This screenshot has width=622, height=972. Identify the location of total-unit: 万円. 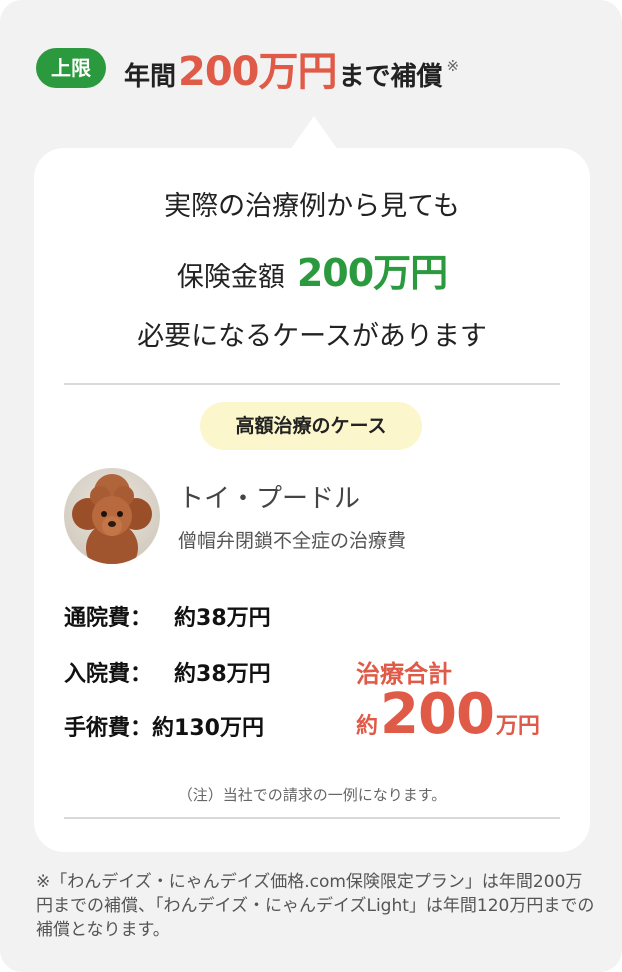
(517, 726).